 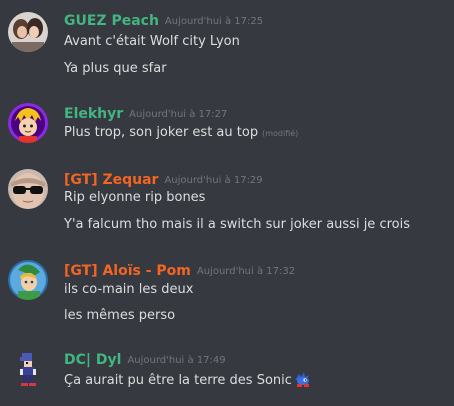 What do you see at coordinates (115, 68) in the screenshot?
I see `message-text: Ya plus que sfar` at bounding box center [115, 68].